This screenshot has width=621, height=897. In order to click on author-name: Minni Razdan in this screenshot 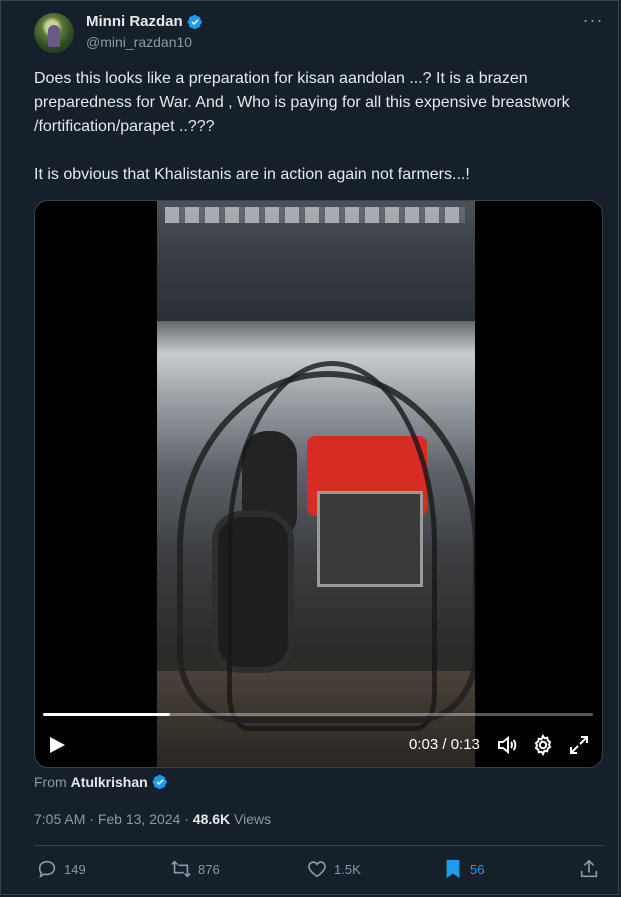, I will do `click(134, 21)`.